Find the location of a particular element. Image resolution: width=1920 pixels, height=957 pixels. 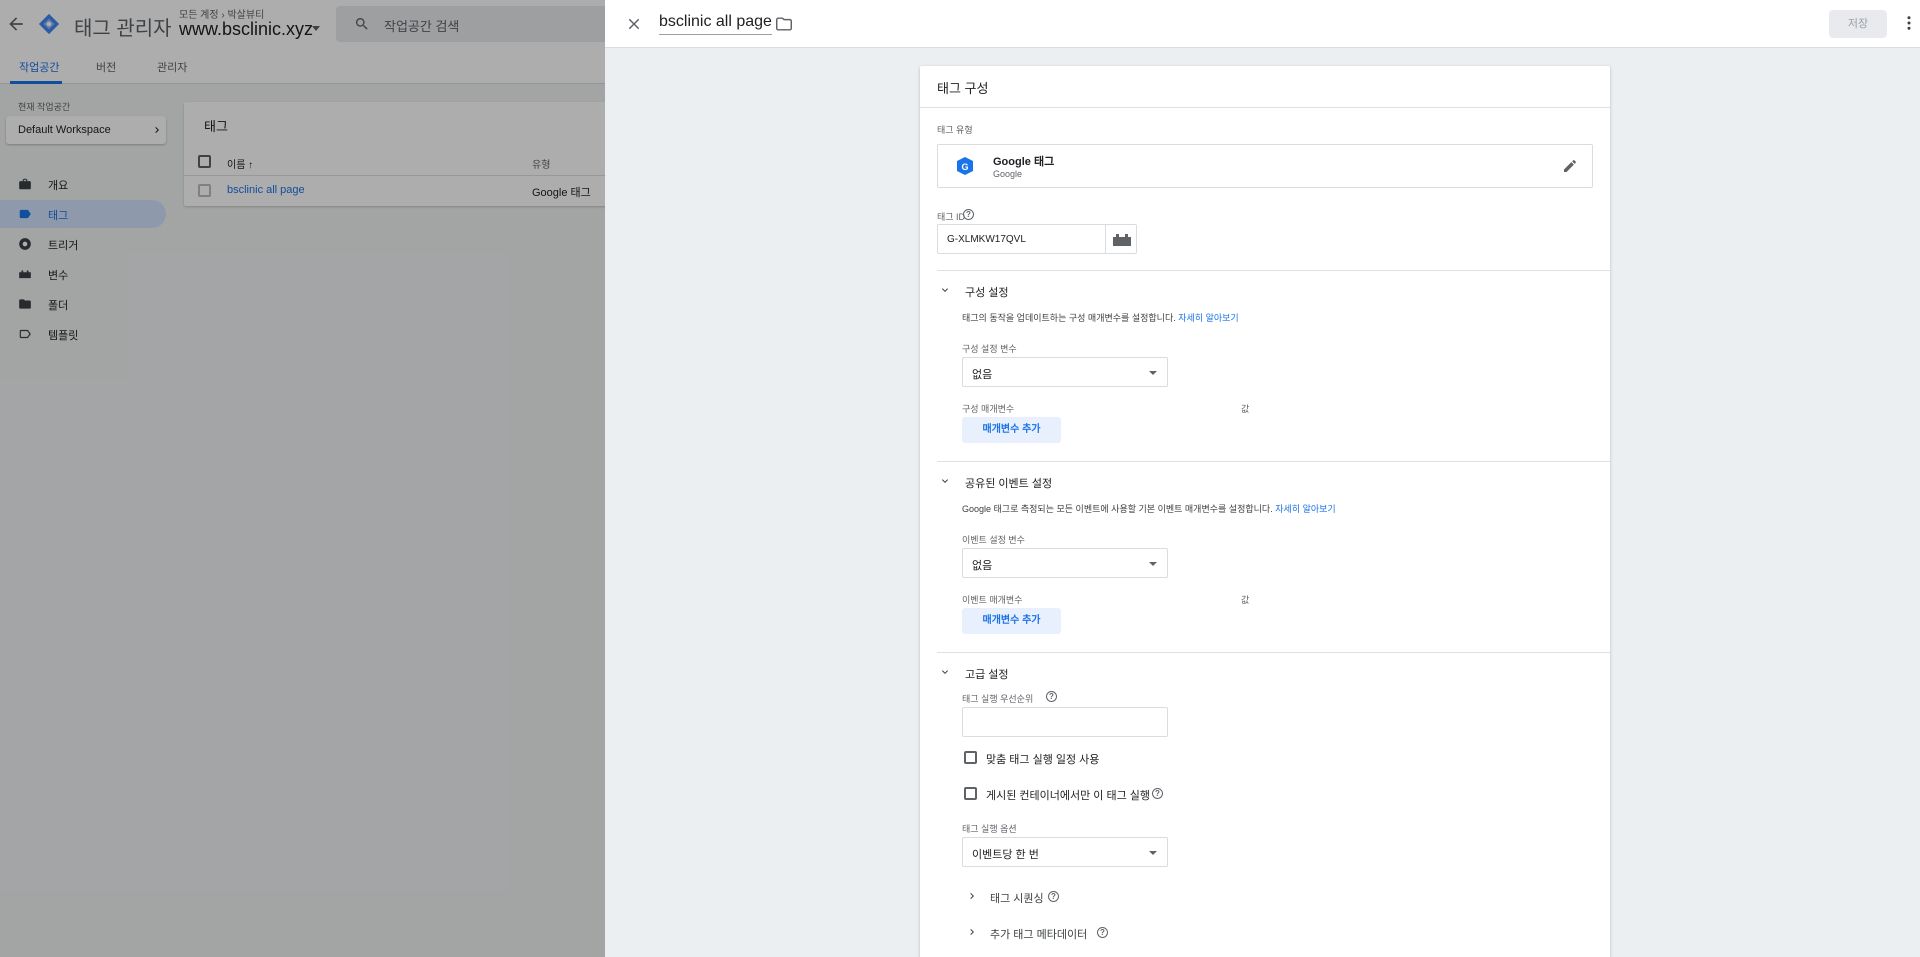

config-settings-description: 태그의 동작을 업데이트하는 구성 매개변수를 설정합니다. 자세히 알아보기 is located at coordinates (1100, 317).